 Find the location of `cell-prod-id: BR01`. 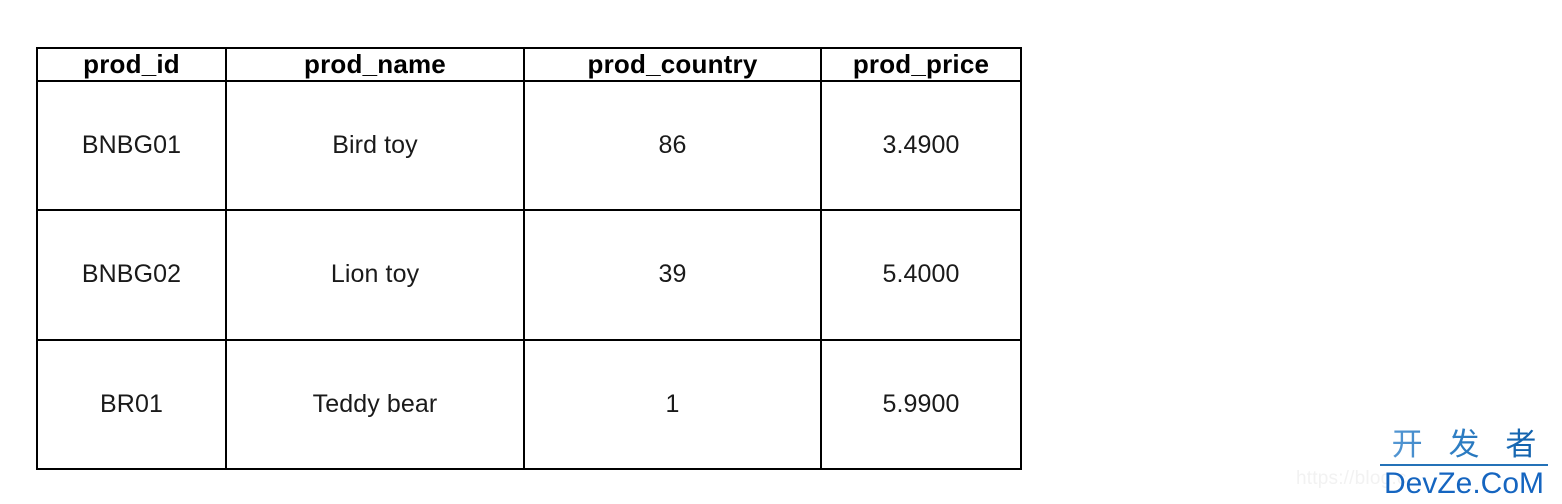

cell-prod-id: BR01 is located at coordinates (131, 404).